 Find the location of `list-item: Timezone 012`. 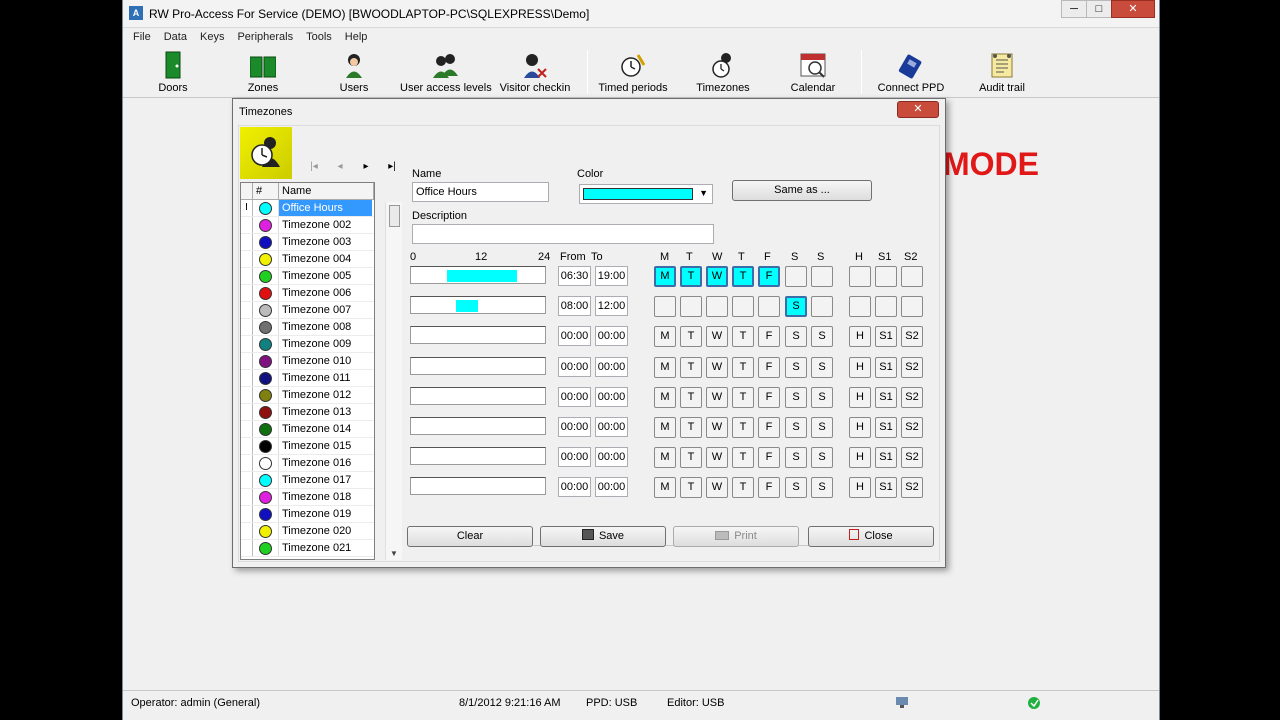

list-item: Timezone 012 is located at coordinates (307, 395).